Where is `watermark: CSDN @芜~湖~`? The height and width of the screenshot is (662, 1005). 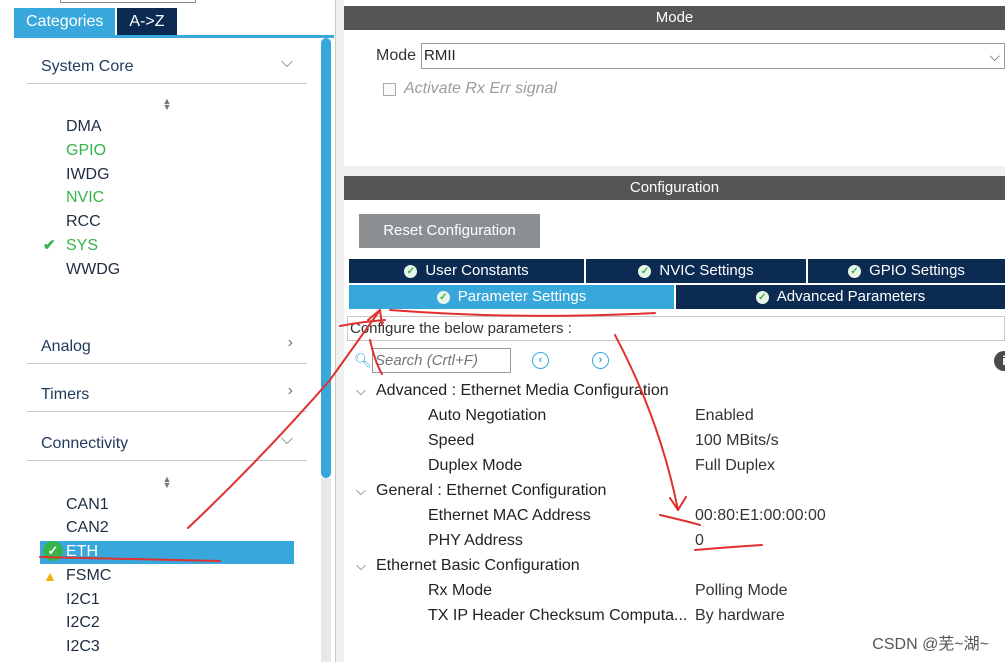
watermark: CSDN @芜~湖~ is located at coordinates (930, 644).